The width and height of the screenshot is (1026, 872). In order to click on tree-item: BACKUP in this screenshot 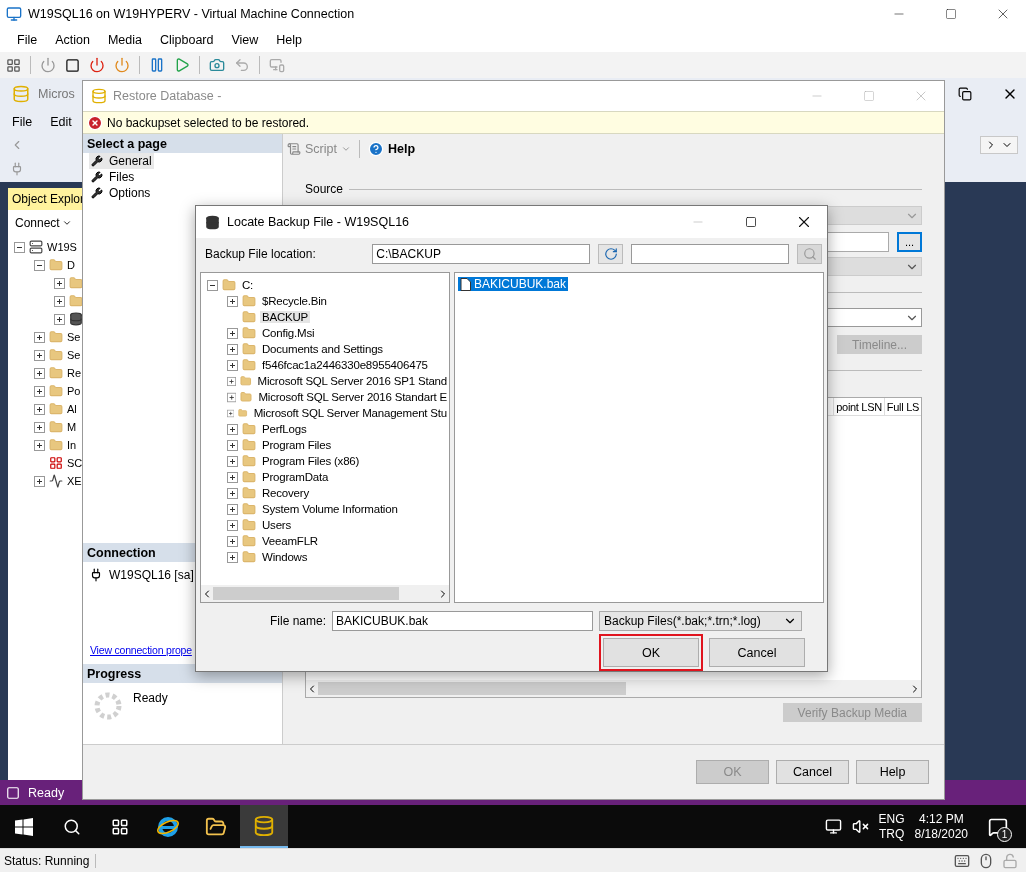, I will do `click(285, 317)`.